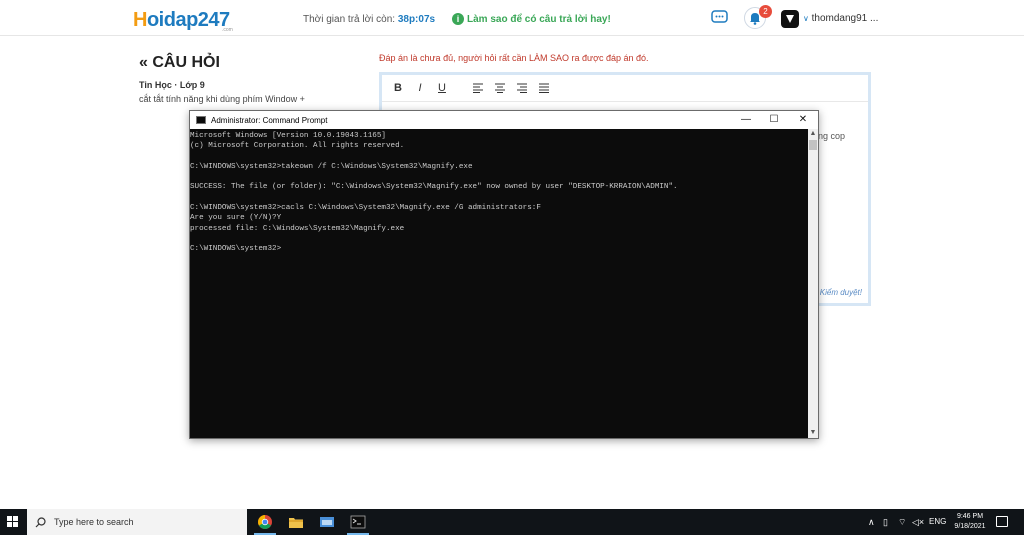 Image resolution: width=1024 pixels, height=535 pixels. I want to click on clock-date: 9/18/2021, so click(970, 526).